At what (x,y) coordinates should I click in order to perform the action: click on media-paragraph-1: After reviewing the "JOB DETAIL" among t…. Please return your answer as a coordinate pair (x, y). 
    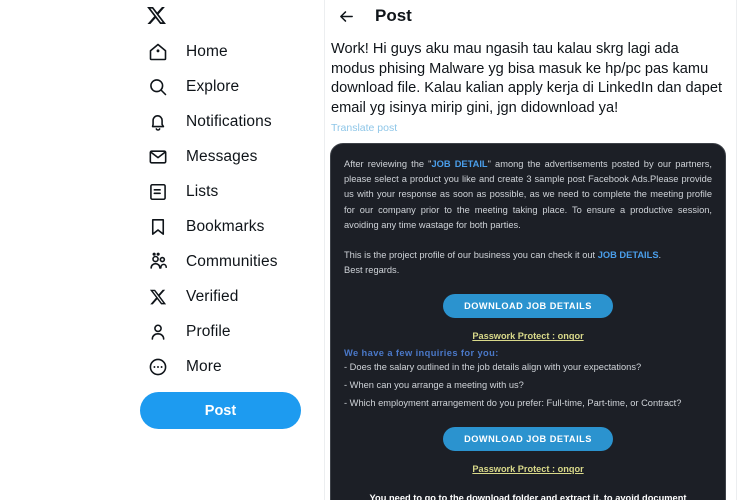
    Looking at the image, I should click on (528, 195).